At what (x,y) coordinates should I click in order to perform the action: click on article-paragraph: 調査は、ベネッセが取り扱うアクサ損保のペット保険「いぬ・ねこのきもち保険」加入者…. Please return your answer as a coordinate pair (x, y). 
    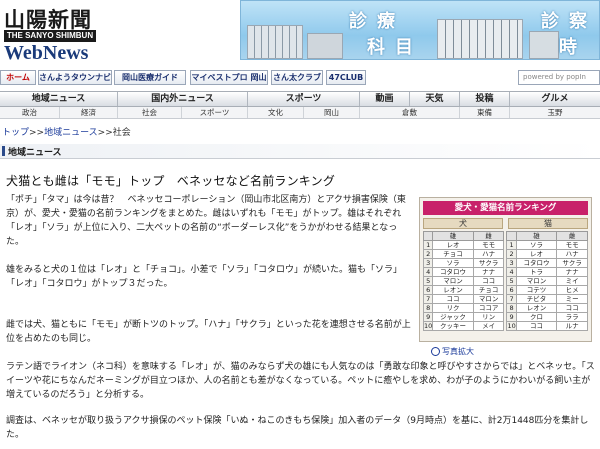
    Looking at the image, I should click on (297, 428).